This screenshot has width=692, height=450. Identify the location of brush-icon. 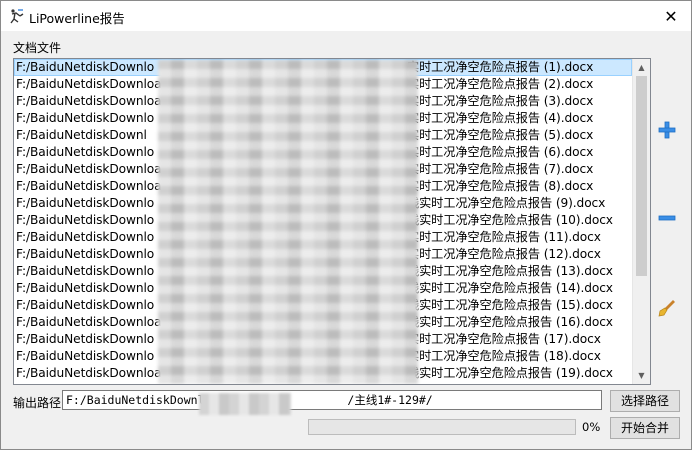
(667, 309).